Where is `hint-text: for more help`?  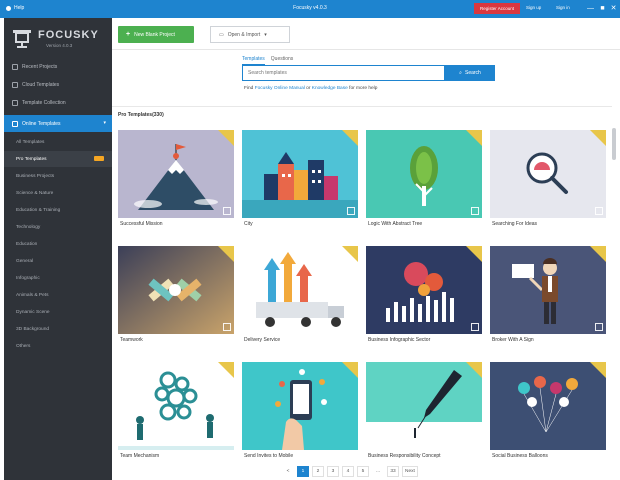
hint-text: for more help is located at coordinates (363, 88).